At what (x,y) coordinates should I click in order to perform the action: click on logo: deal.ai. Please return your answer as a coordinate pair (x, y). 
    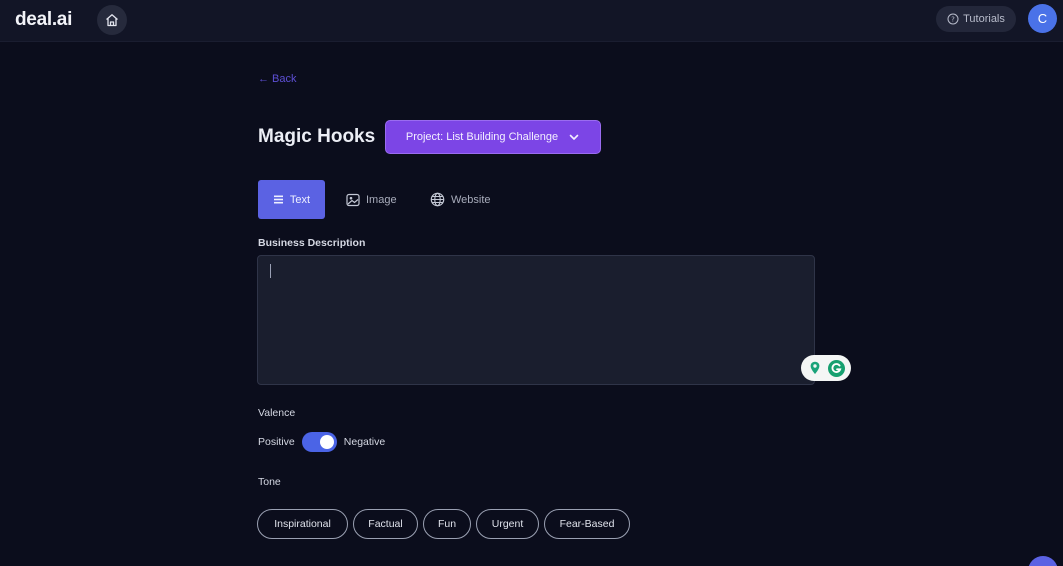
    Looking at the image, I should click on (43, 20).